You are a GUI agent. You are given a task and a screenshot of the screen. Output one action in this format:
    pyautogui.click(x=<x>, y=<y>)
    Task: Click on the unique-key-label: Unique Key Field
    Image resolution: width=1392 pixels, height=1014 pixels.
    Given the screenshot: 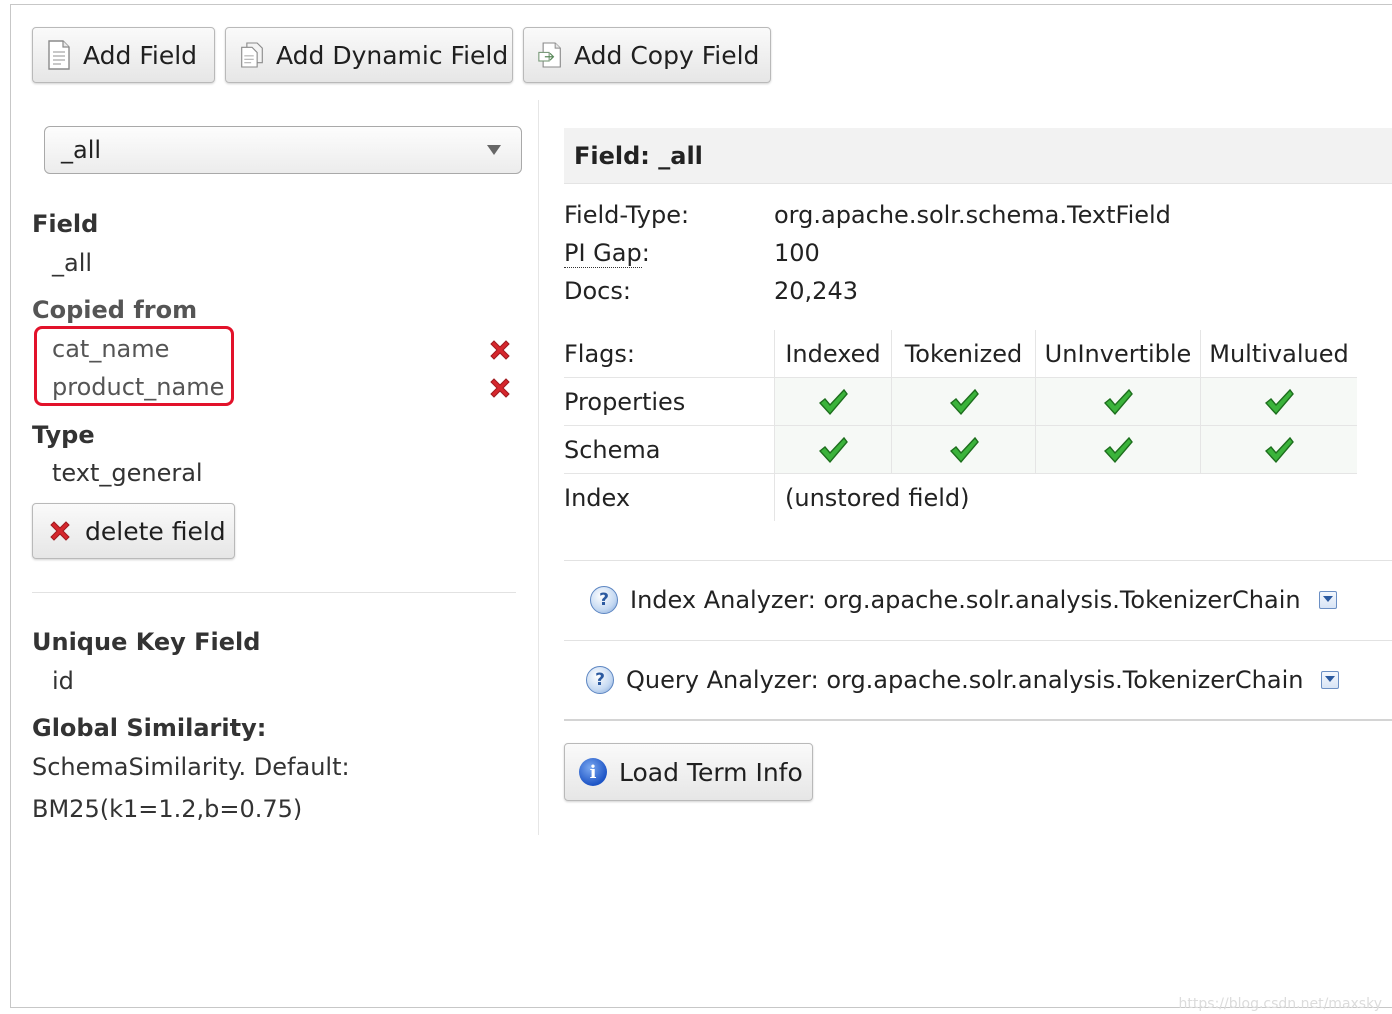 What is the action you would take?
    pyautogui.click(x=146, y=642)
    